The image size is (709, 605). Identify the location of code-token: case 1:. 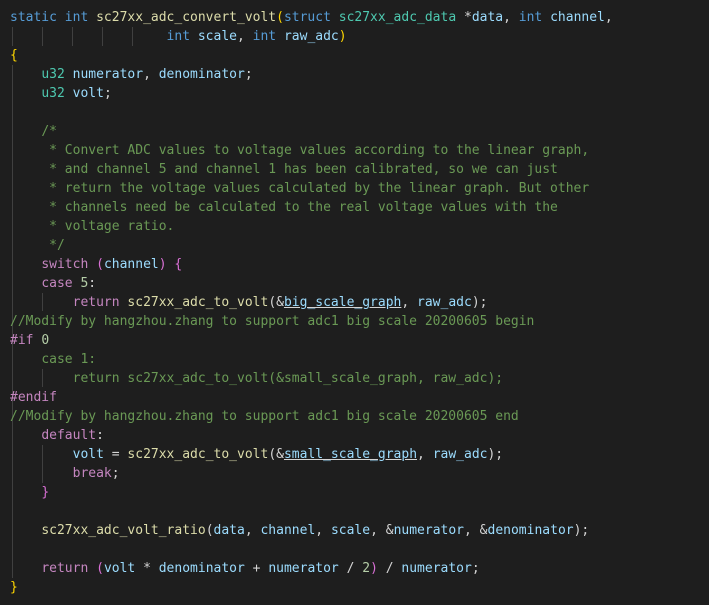
(69, 359).